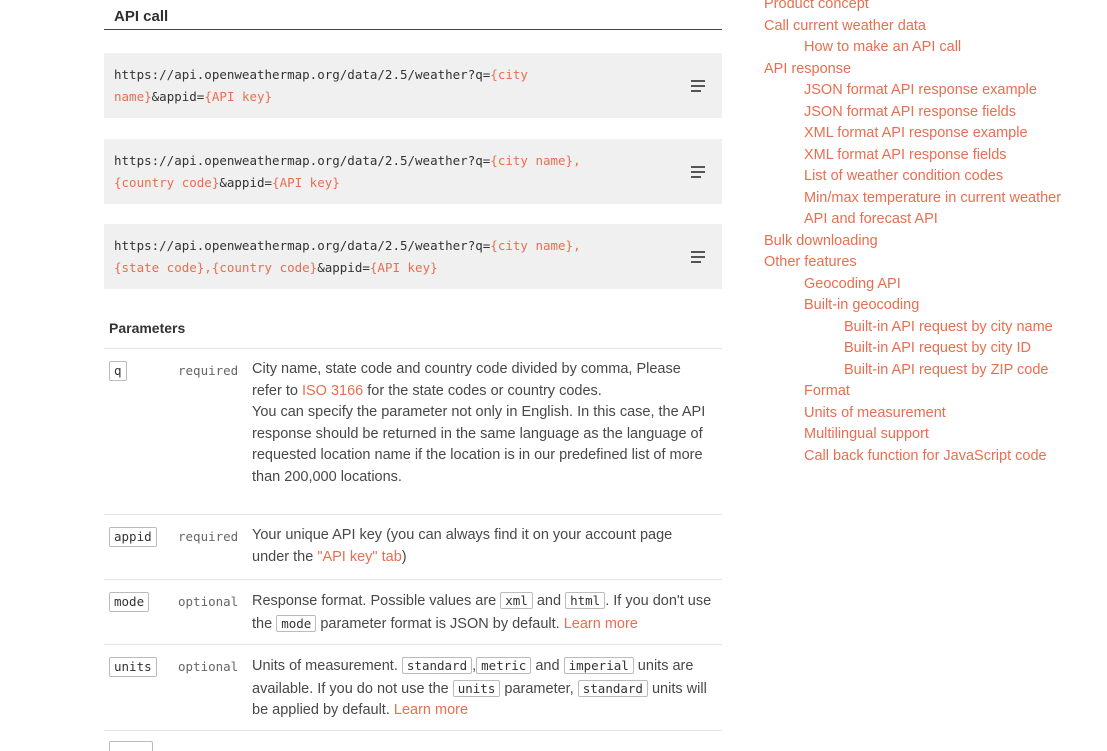 The height and width of the screenshot is (751, 1107). Describe the element at coordinates (912, 8) in the screenshot. I see `toc-link: Product concept` at that location.